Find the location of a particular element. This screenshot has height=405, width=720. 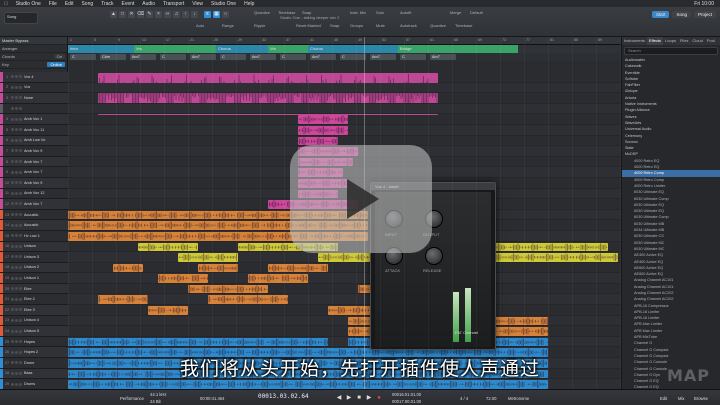

magnet-icon: ∩ is located at coordinates (225, 14).